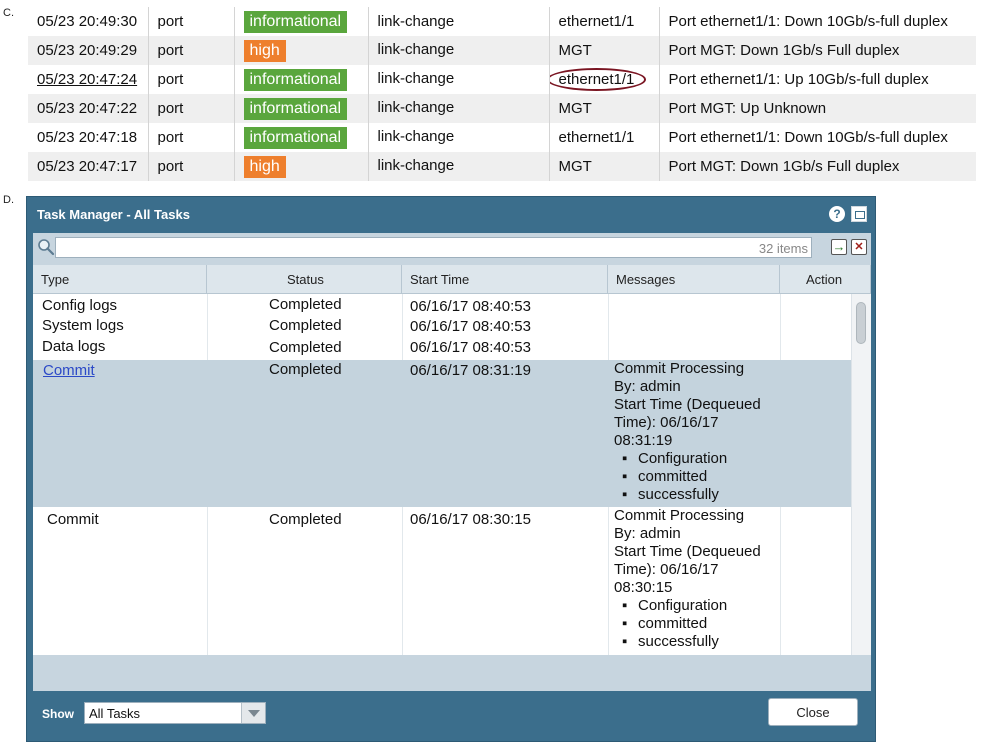  Describe the element at coordinates (861, 323) in the screenshot. I see `scrollbar-thumb` at that location.